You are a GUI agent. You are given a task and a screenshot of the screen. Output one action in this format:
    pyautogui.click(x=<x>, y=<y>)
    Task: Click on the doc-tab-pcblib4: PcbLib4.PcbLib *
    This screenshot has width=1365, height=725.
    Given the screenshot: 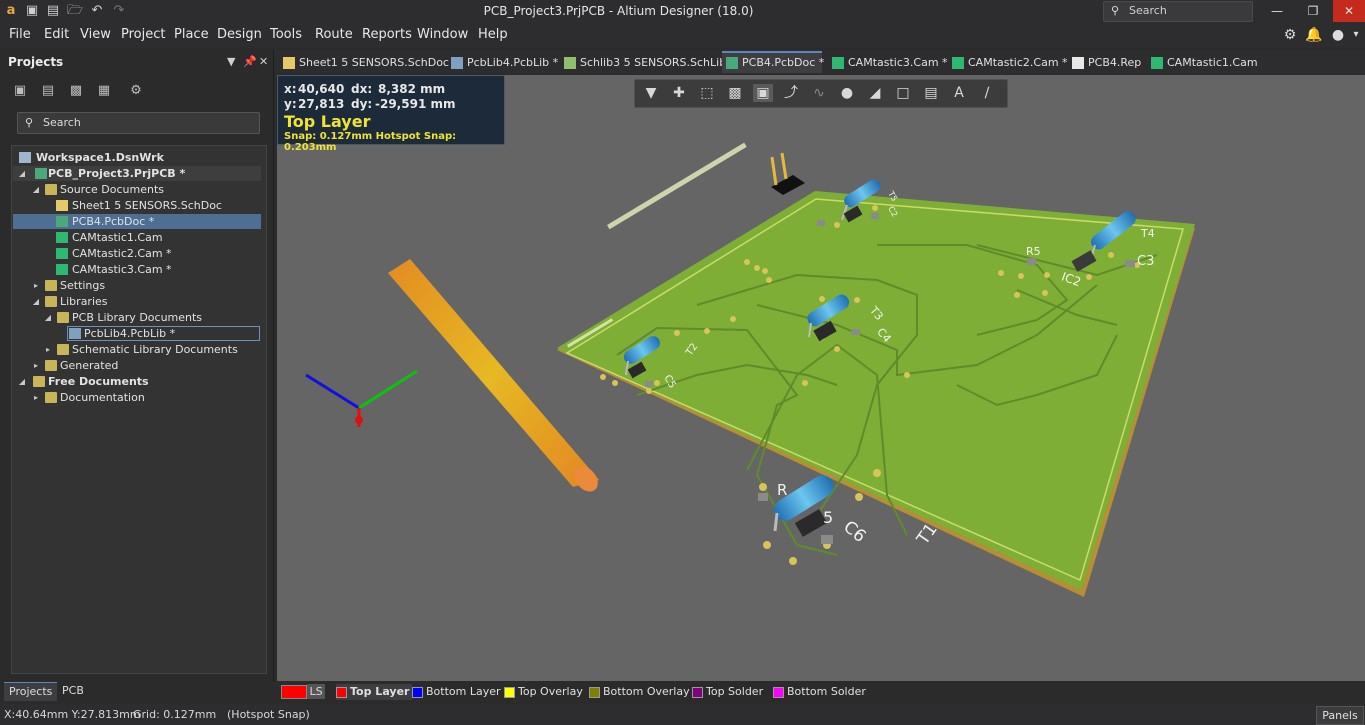 What is the action you would take?
    pyautogui.click(x=503, y=63)
    